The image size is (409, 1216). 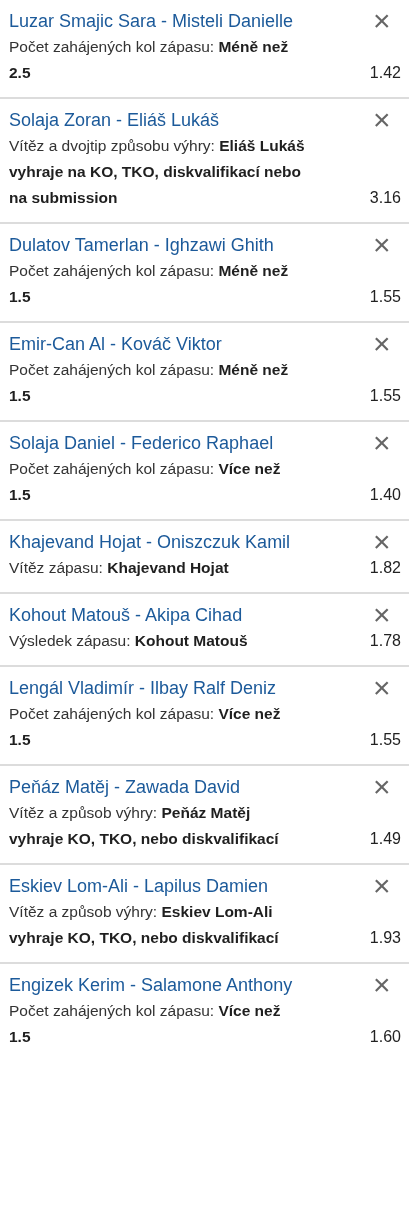 What do you see at coordinates (151, 985) in the screenshot?
I see `match-title: Engizek Kerim - Salamone Anthony` at bounding box center [151, 985].